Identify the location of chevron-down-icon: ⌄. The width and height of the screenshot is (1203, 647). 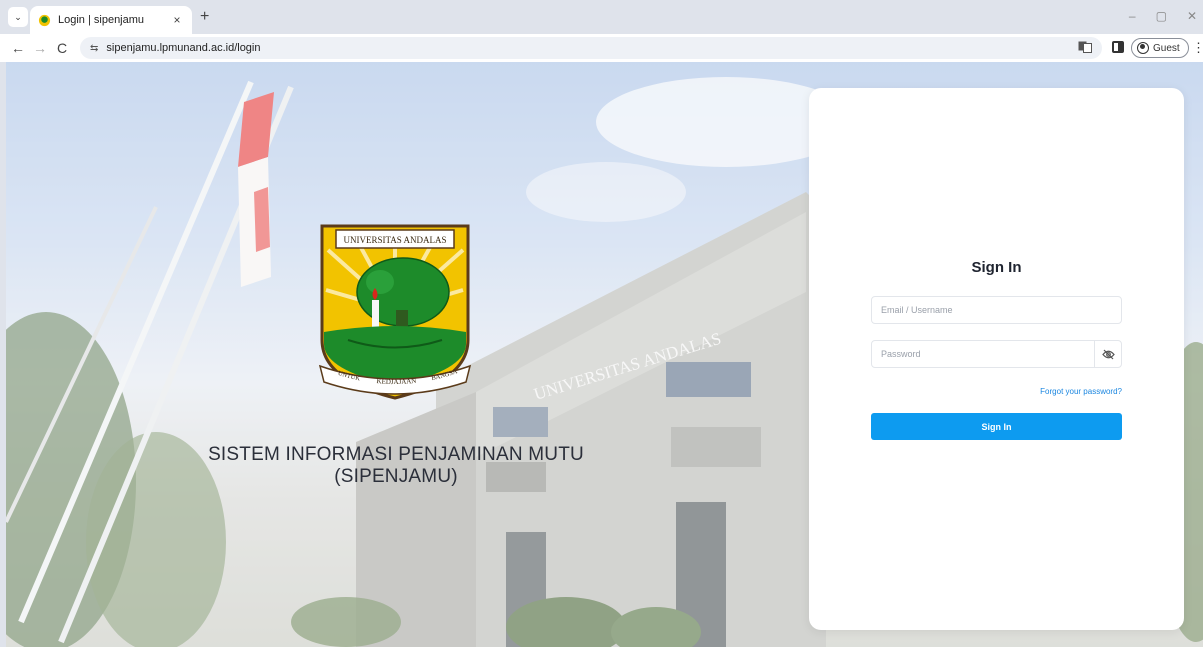
(18, 16).